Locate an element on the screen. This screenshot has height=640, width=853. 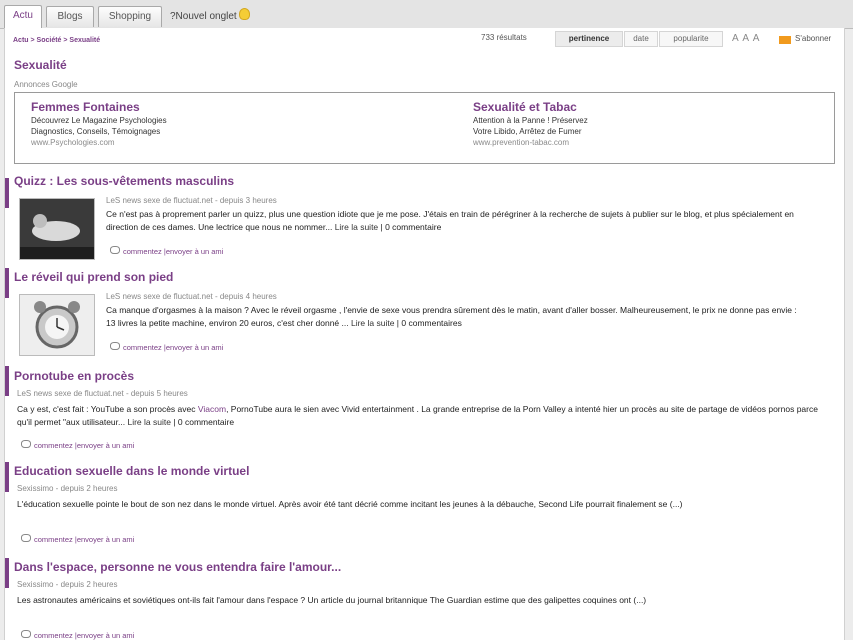
sort-date: date is located at coordinates (641, 39).